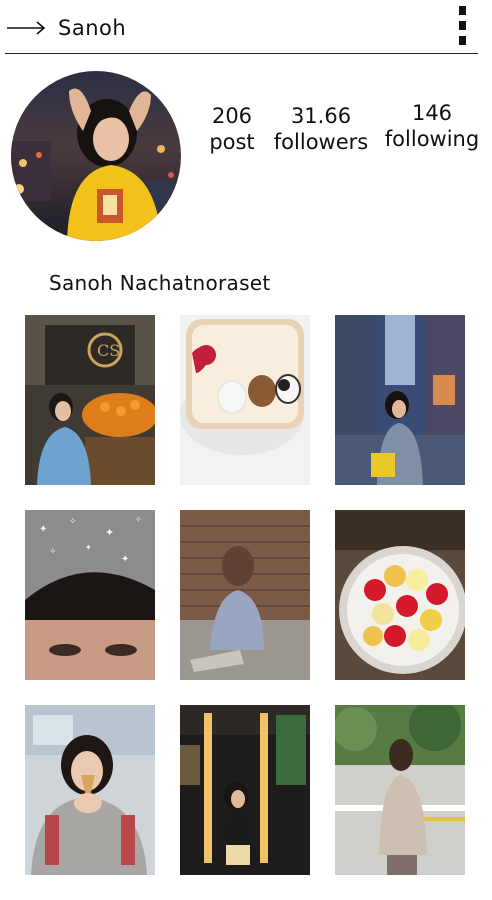 The height and width of the screenshot is (900, 492). I want to click on username-title: Sanoh, so click(92, 28).